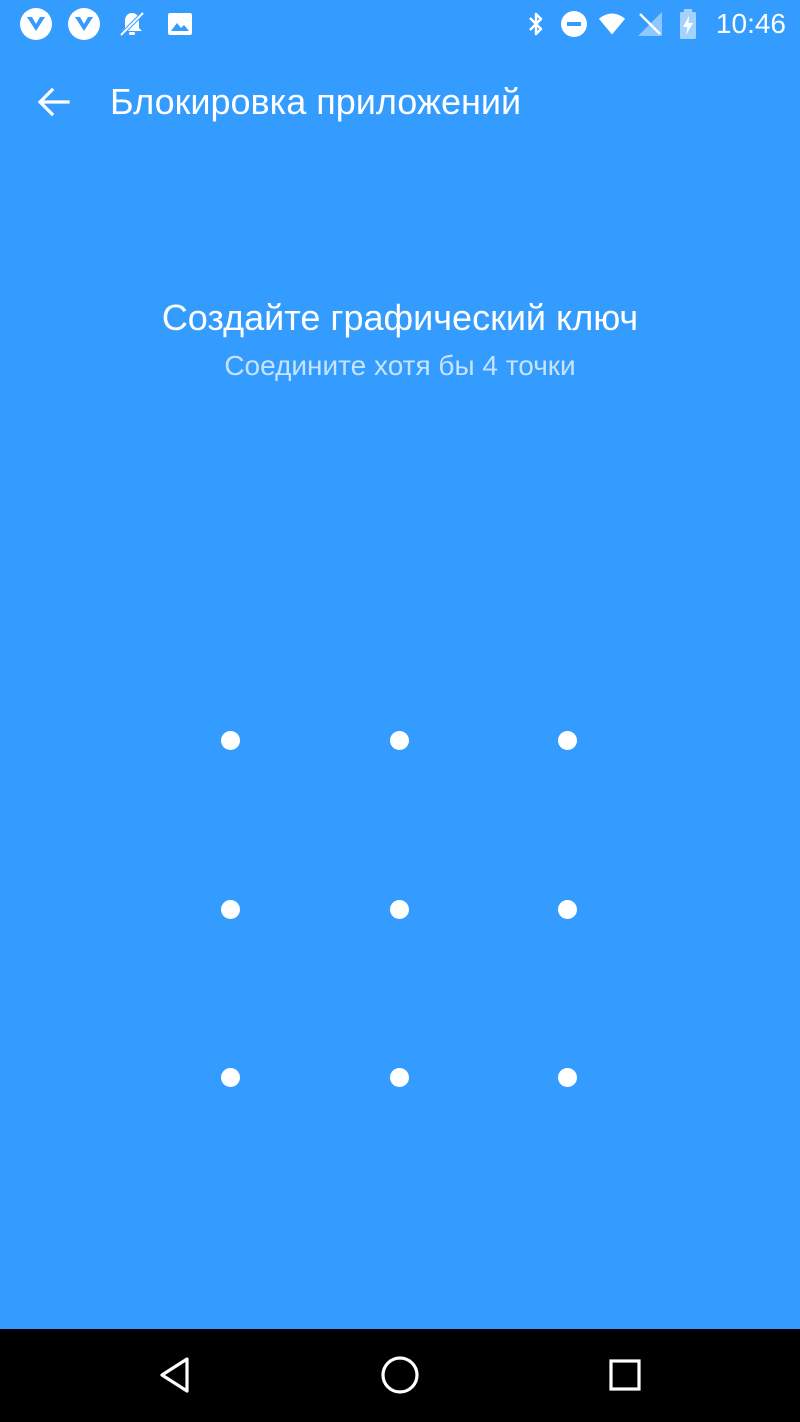  Describe the element at coordinates (132, 24) in the screenshot. I see `notification-off-icon` at that location.